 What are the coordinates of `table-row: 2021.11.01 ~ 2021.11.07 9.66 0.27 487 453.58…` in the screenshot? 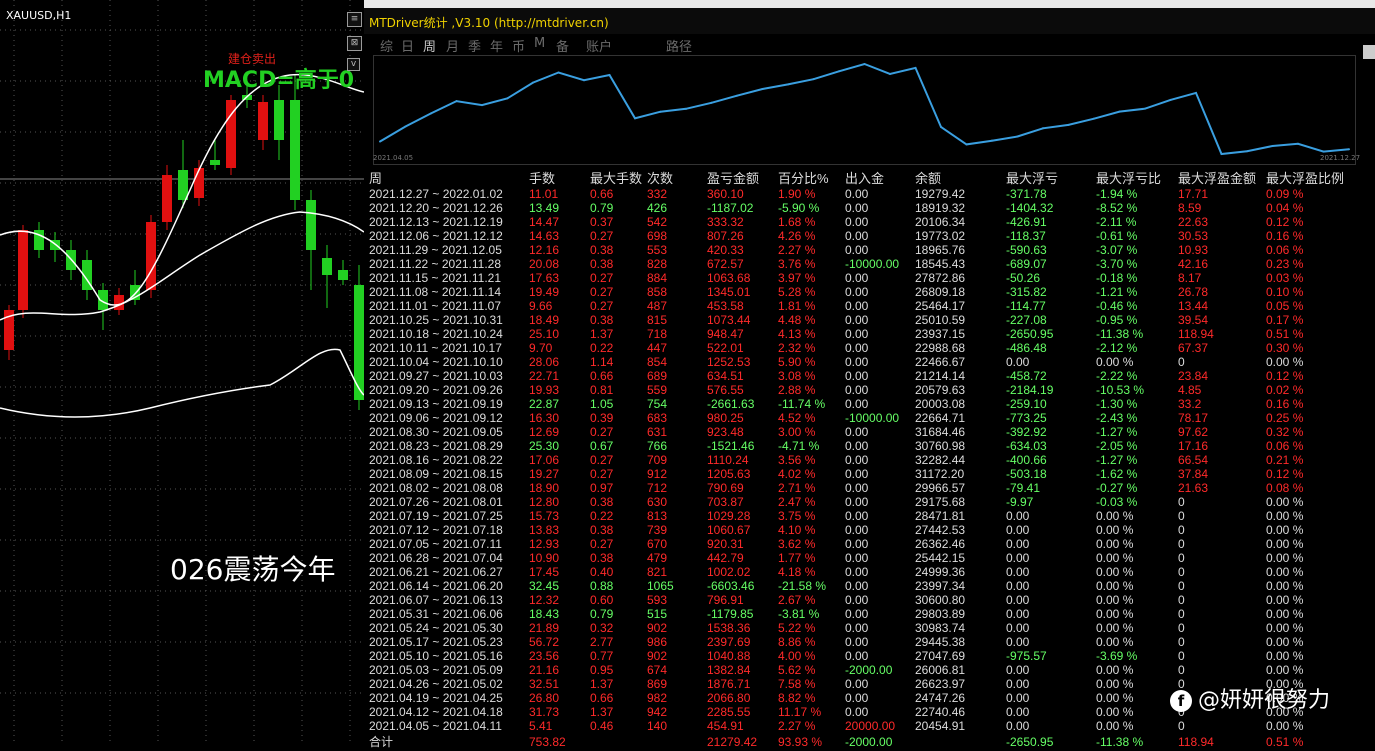 It's located at (856, 306).